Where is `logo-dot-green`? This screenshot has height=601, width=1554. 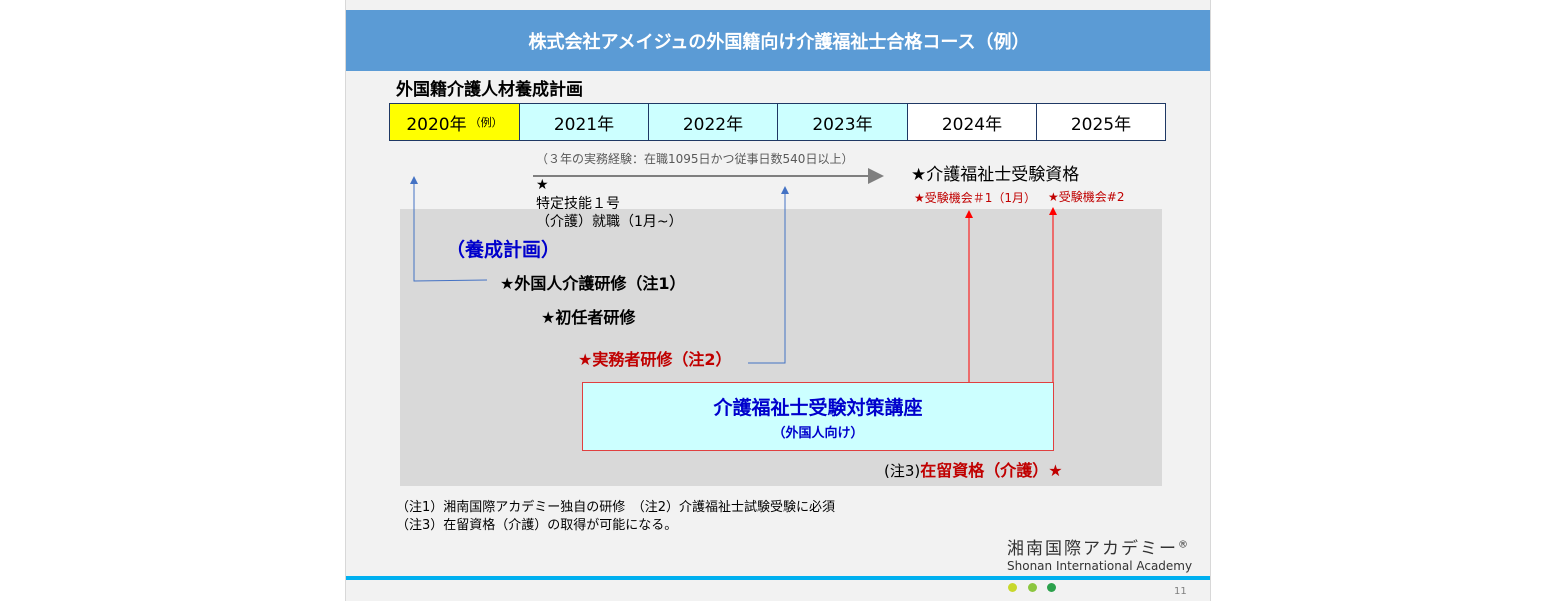
logo-dot-green is located at coordinates (1051, 587).